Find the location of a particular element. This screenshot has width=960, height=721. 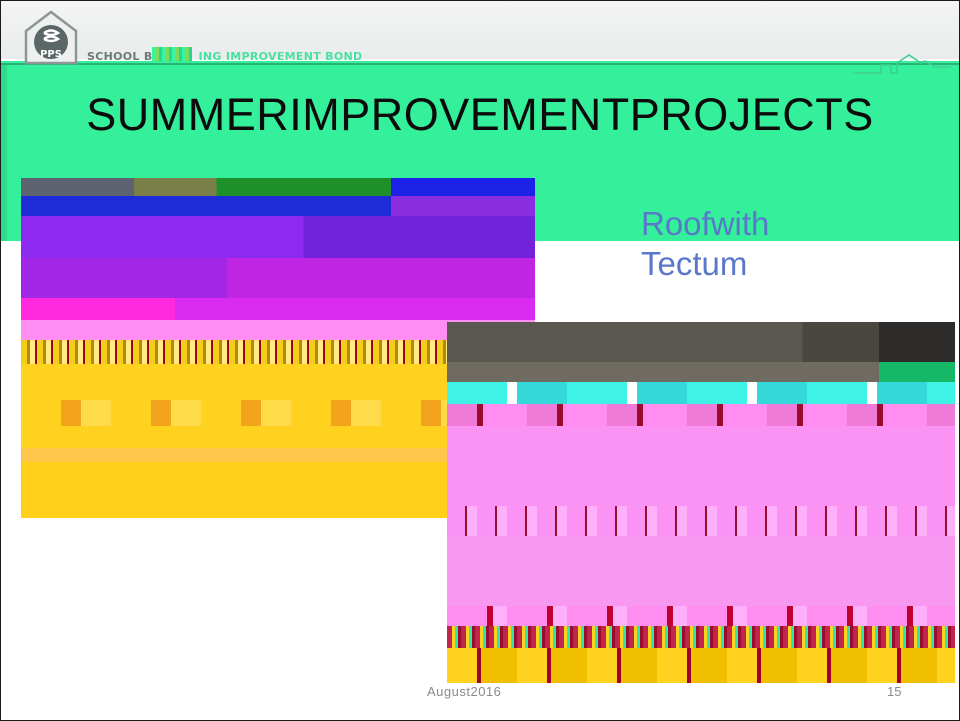

bond-header-glitch is located at coordinates (172, 54).